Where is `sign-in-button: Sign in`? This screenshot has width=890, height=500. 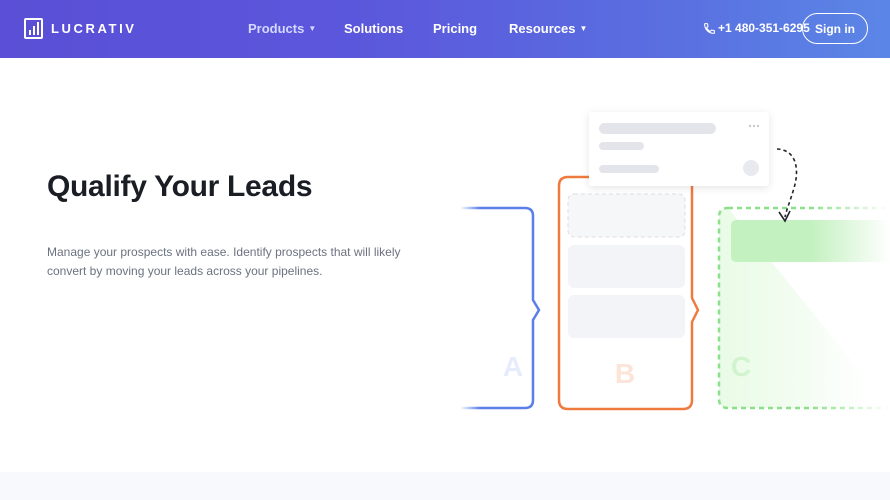 sign-in-button: Sign in is located at coordinates (835, 28).